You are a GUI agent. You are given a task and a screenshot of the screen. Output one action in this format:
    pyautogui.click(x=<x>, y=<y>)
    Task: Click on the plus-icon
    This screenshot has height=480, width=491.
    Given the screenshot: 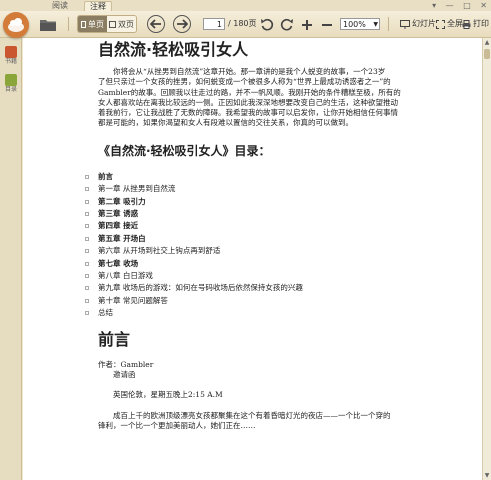 What is the action you would take?
    pyautogui.click(x=307, y=24)
    